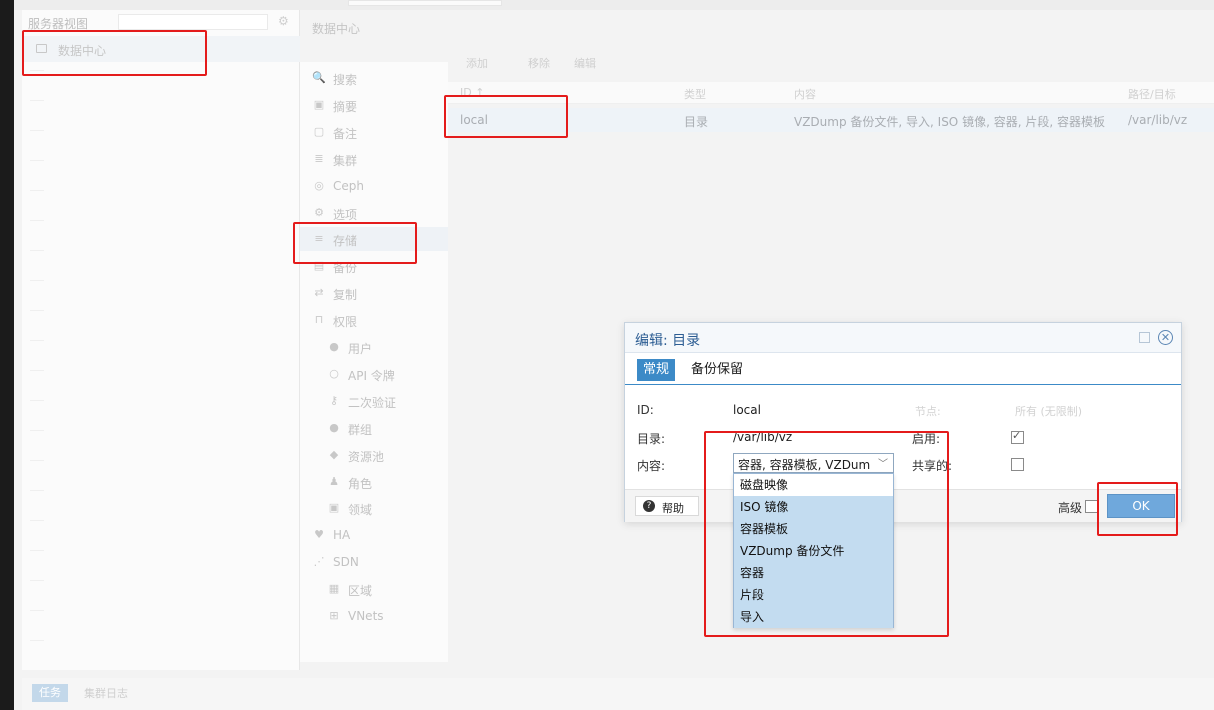 Image resolution: width=1214 pixels, height=710 pixels. What do you see at coordinates (346, 562) in the screenshot?
I see `nav-item-label: SDN` at bounding box center [346, 562].